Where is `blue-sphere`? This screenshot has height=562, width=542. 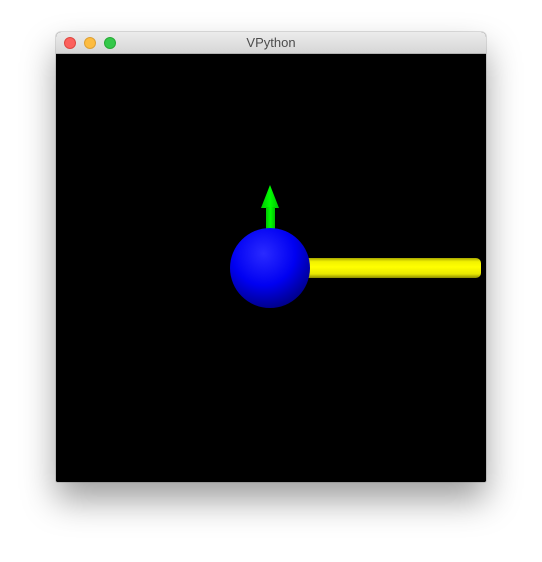 blue-sphere is located at coordinates (270, 268).